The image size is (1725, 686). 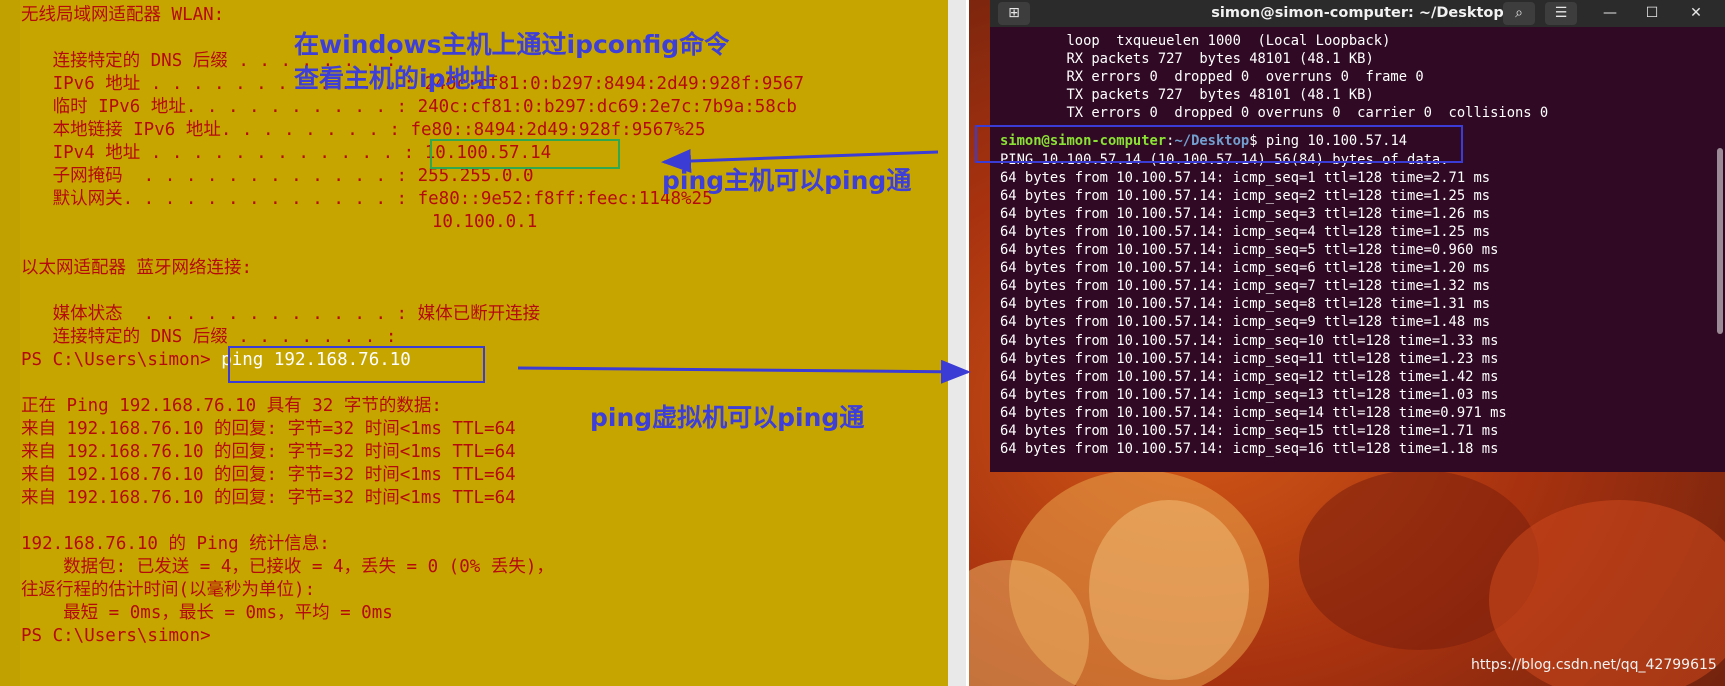 I want to click on hamburger-menu-icon: ☰, so click(x=1561, y=13).